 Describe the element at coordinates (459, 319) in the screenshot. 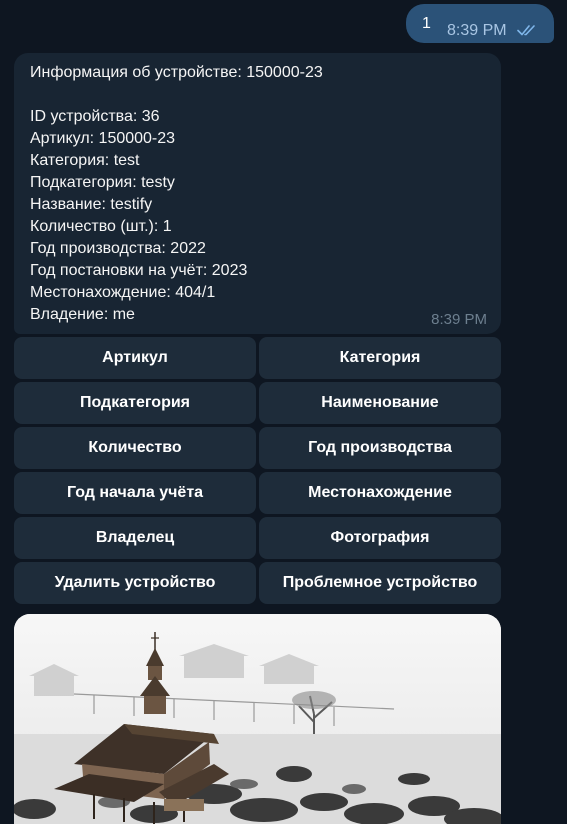

I see `incoming-message-time: 8:39 PM` at that location.